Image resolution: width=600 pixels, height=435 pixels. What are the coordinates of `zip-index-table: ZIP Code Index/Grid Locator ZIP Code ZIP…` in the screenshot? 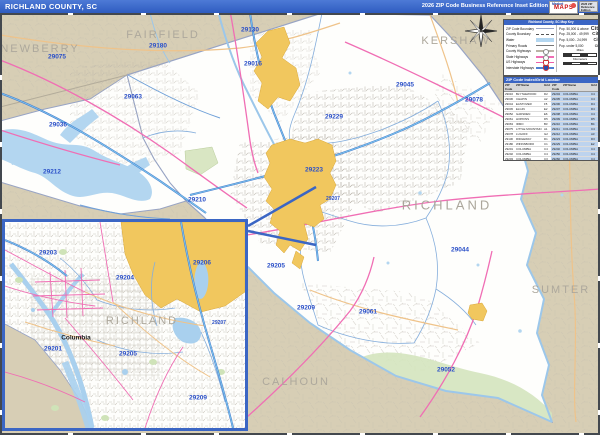 It's located at (551, 118).